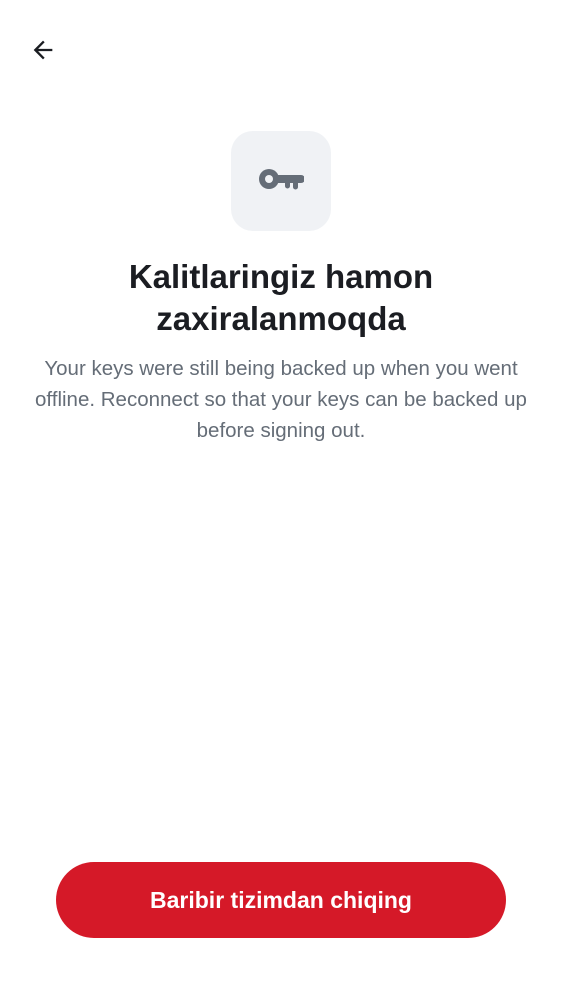 The height and width of the screenshot is (1000, 562). What do you see at coordinates (281, 900) in the screenshot?
I see `sign-out-anyway-button: Baribir tizimdan chiqing` at bounding box center [281, 900].